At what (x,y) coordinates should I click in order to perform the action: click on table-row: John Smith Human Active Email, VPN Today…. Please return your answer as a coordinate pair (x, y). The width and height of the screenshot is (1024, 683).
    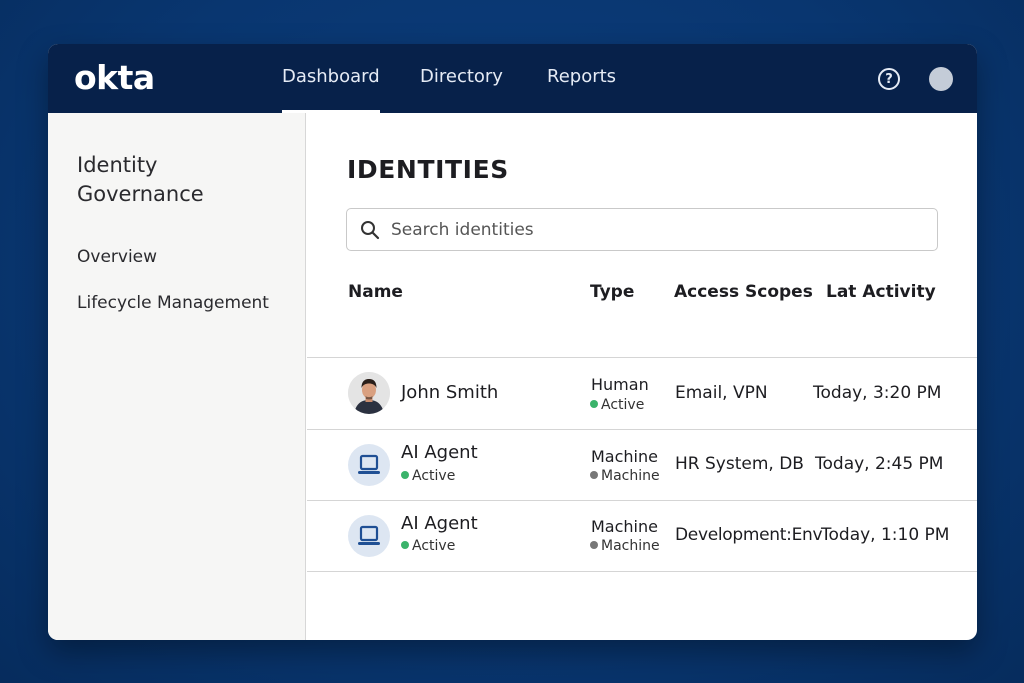
    Looking at the image, I should click on (642, 393).